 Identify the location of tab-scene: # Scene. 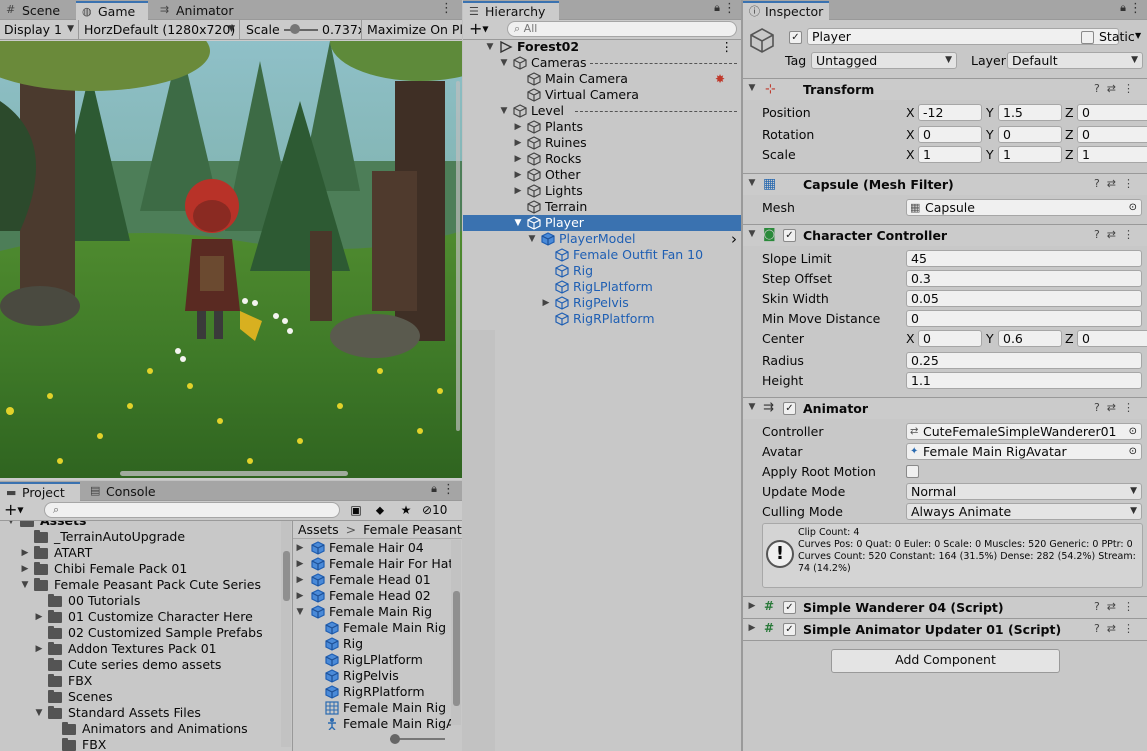
(37, 10).